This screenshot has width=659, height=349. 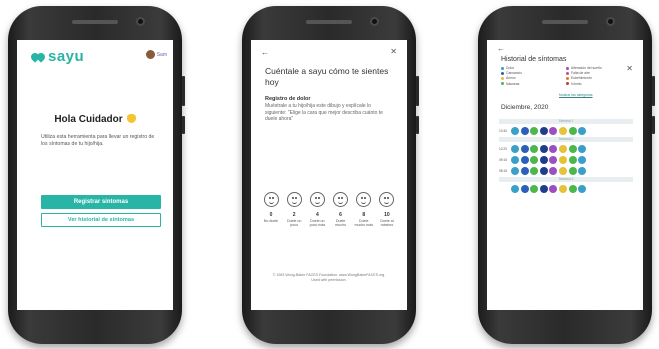 What do you see at coordinates (161, 54) in the screenshot?
I see `user-name: Sam` at bounding box center [161, 54].